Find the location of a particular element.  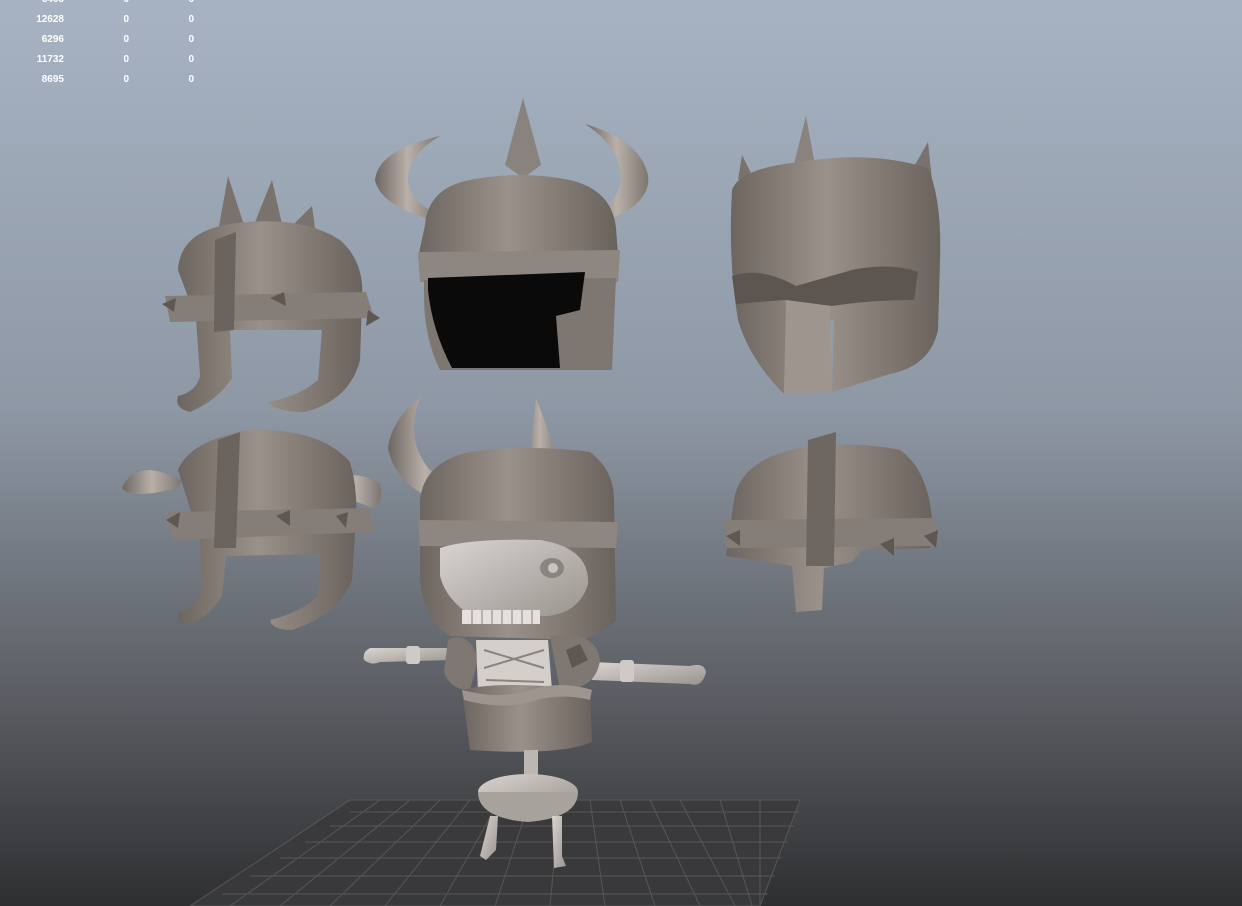

ground-grid is located at coordinates (495, 852).